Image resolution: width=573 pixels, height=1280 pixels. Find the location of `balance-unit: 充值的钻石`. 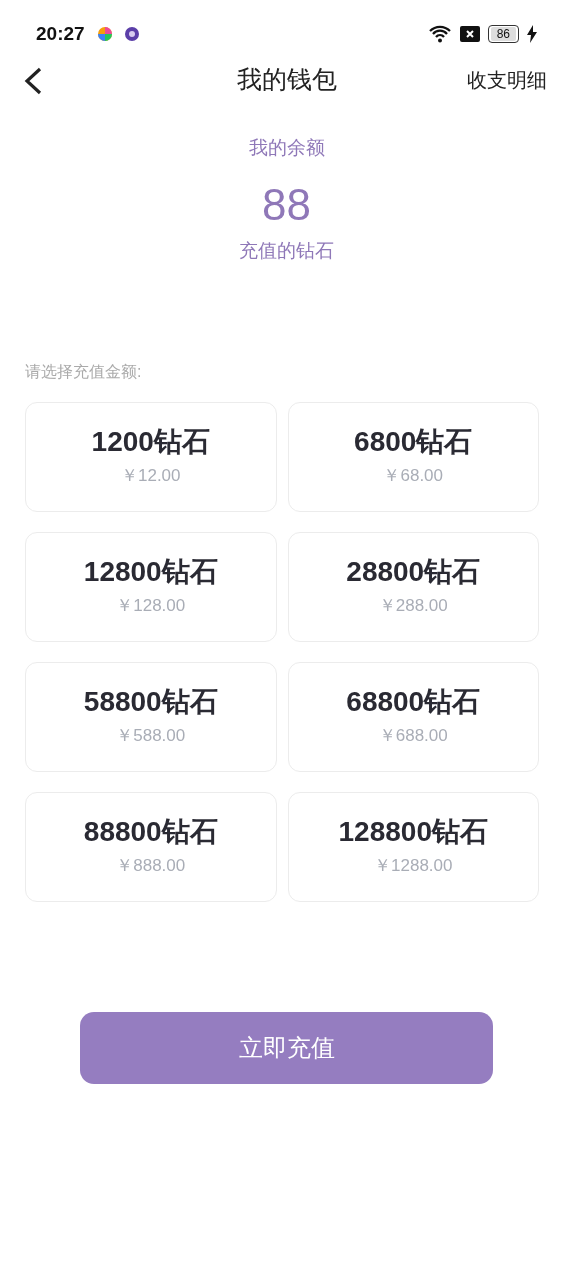

balance-unit: 充值的钻石 is located at coordinates (286, 250).